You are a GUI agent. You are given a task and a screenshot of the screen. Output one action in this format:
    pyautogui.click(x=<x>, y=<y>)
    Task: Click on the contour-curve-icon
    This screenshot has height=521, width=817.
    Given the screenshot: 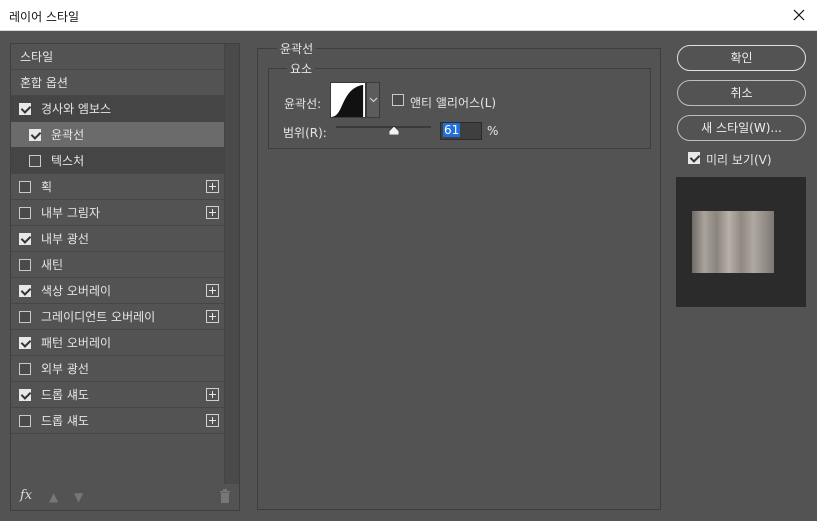 What is the action you would take?
    pyautogui.click(x=347, y=100)
    